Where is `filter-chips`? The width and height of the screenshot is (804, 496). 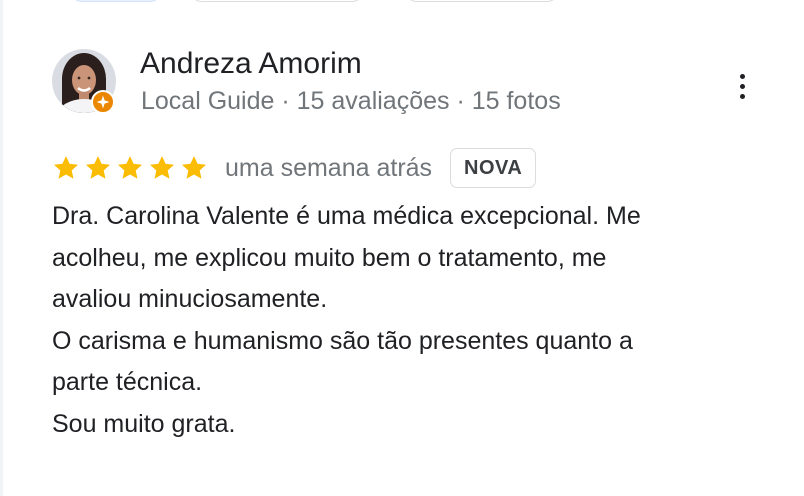 filter-chips is located at coordinates (402, 1).